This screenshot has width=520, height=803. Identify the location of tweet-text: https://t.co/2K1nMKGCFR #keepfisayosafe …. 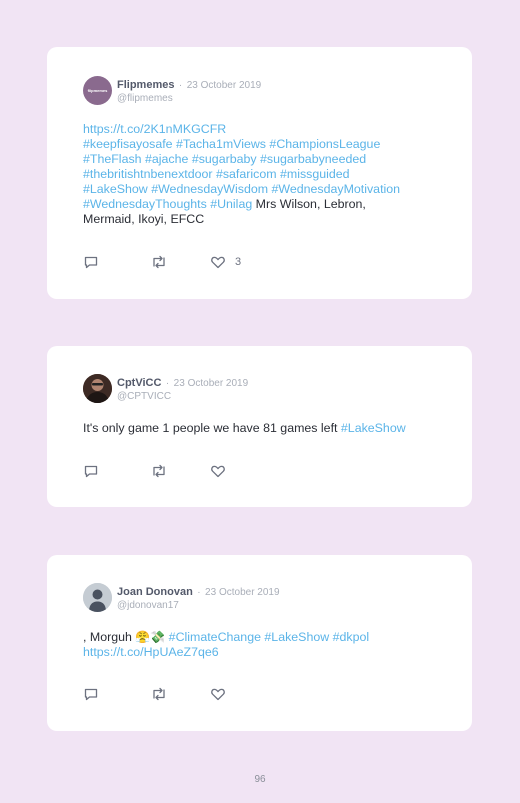
(259, 174).